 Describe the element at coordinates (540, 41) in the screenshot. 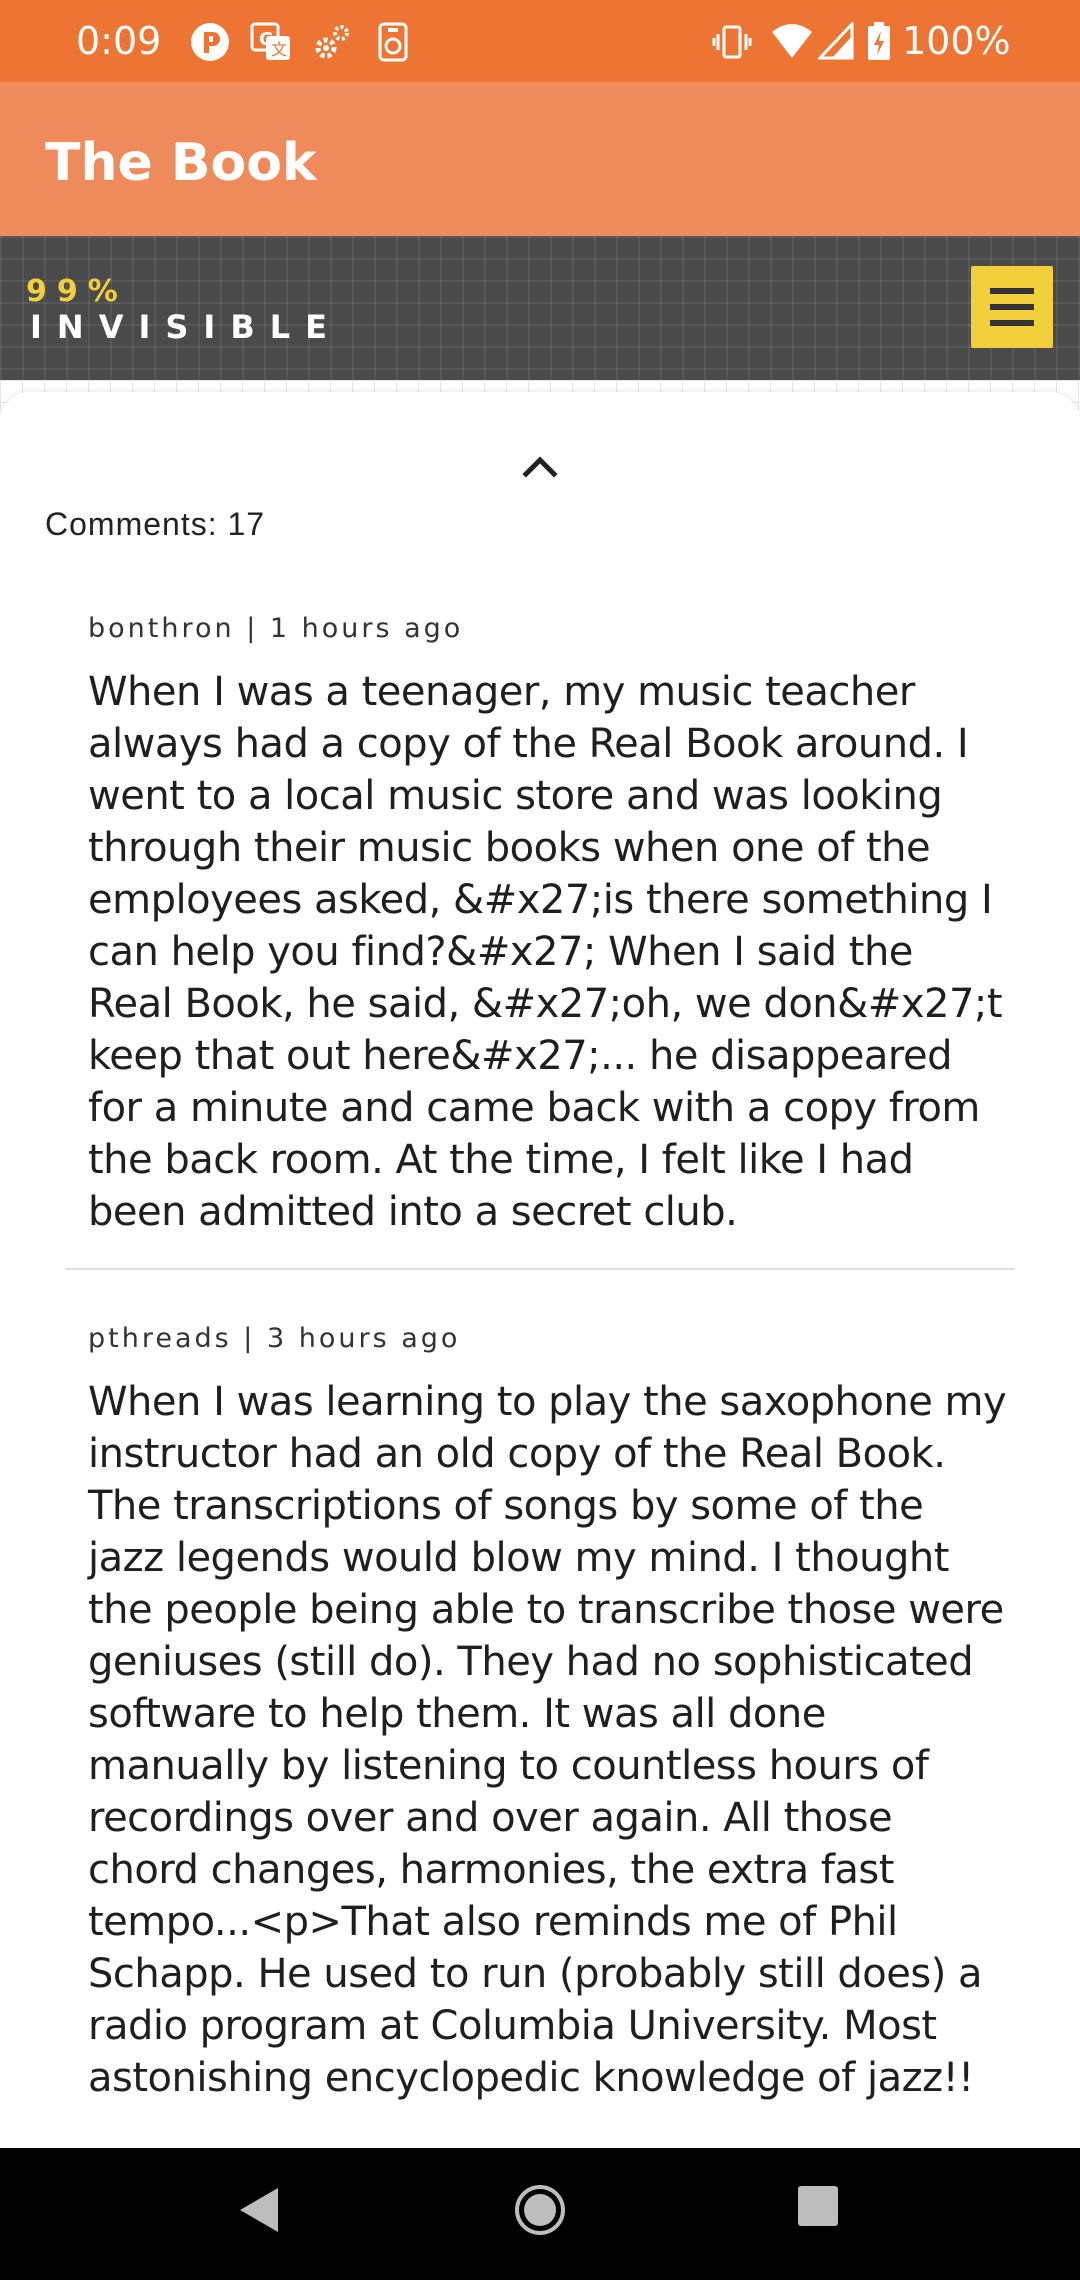

I see `status-bar: 0:09 G文 100%` at that location.